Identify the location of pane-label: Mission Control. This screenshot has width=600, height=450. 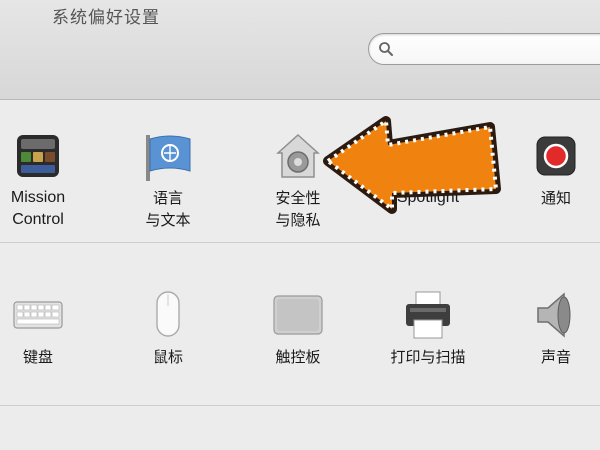
(38, 208).